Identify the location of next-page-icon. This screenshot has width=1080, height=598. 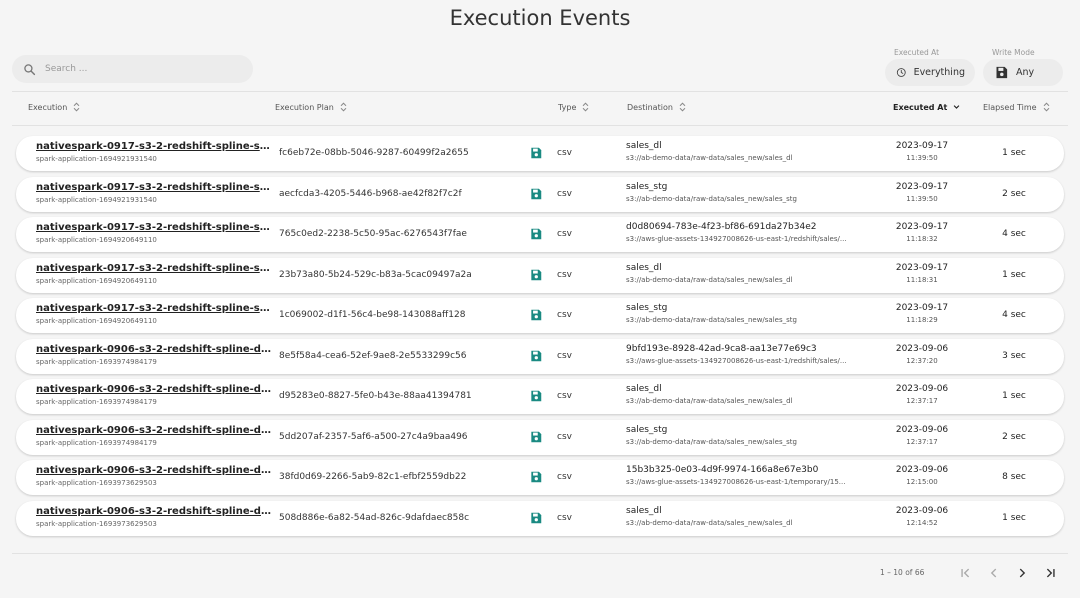
(1022, 573).